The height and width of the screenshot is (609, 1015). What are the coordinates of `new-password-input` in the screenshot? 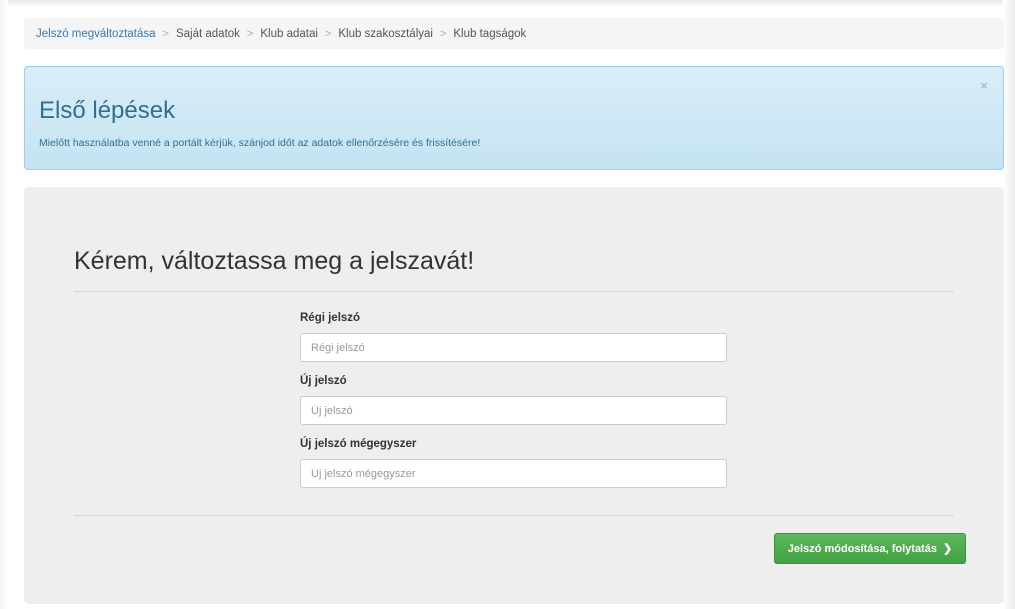 It's located at (513, 410).